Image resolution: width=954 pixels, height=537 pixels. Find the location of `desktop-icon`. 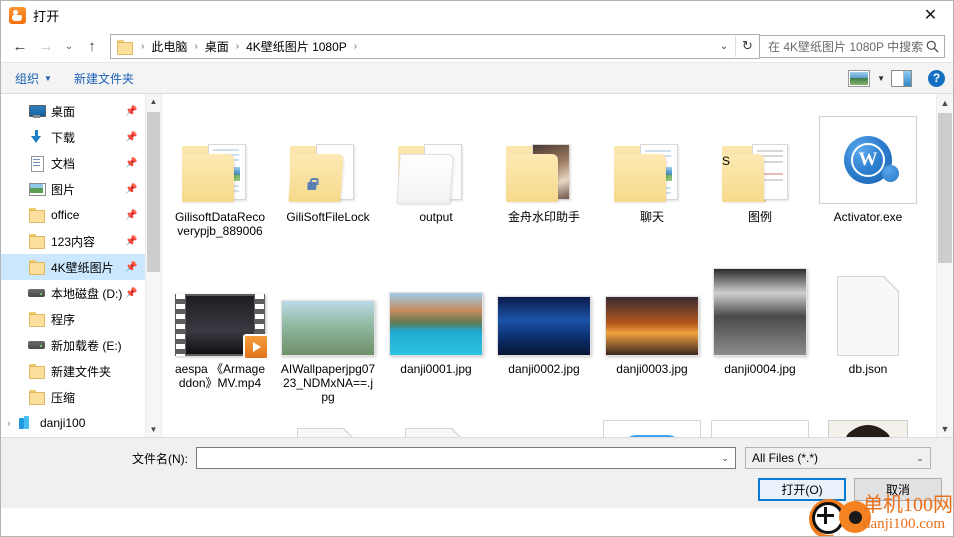

desktop-icon is located at coordinates (37, 111).